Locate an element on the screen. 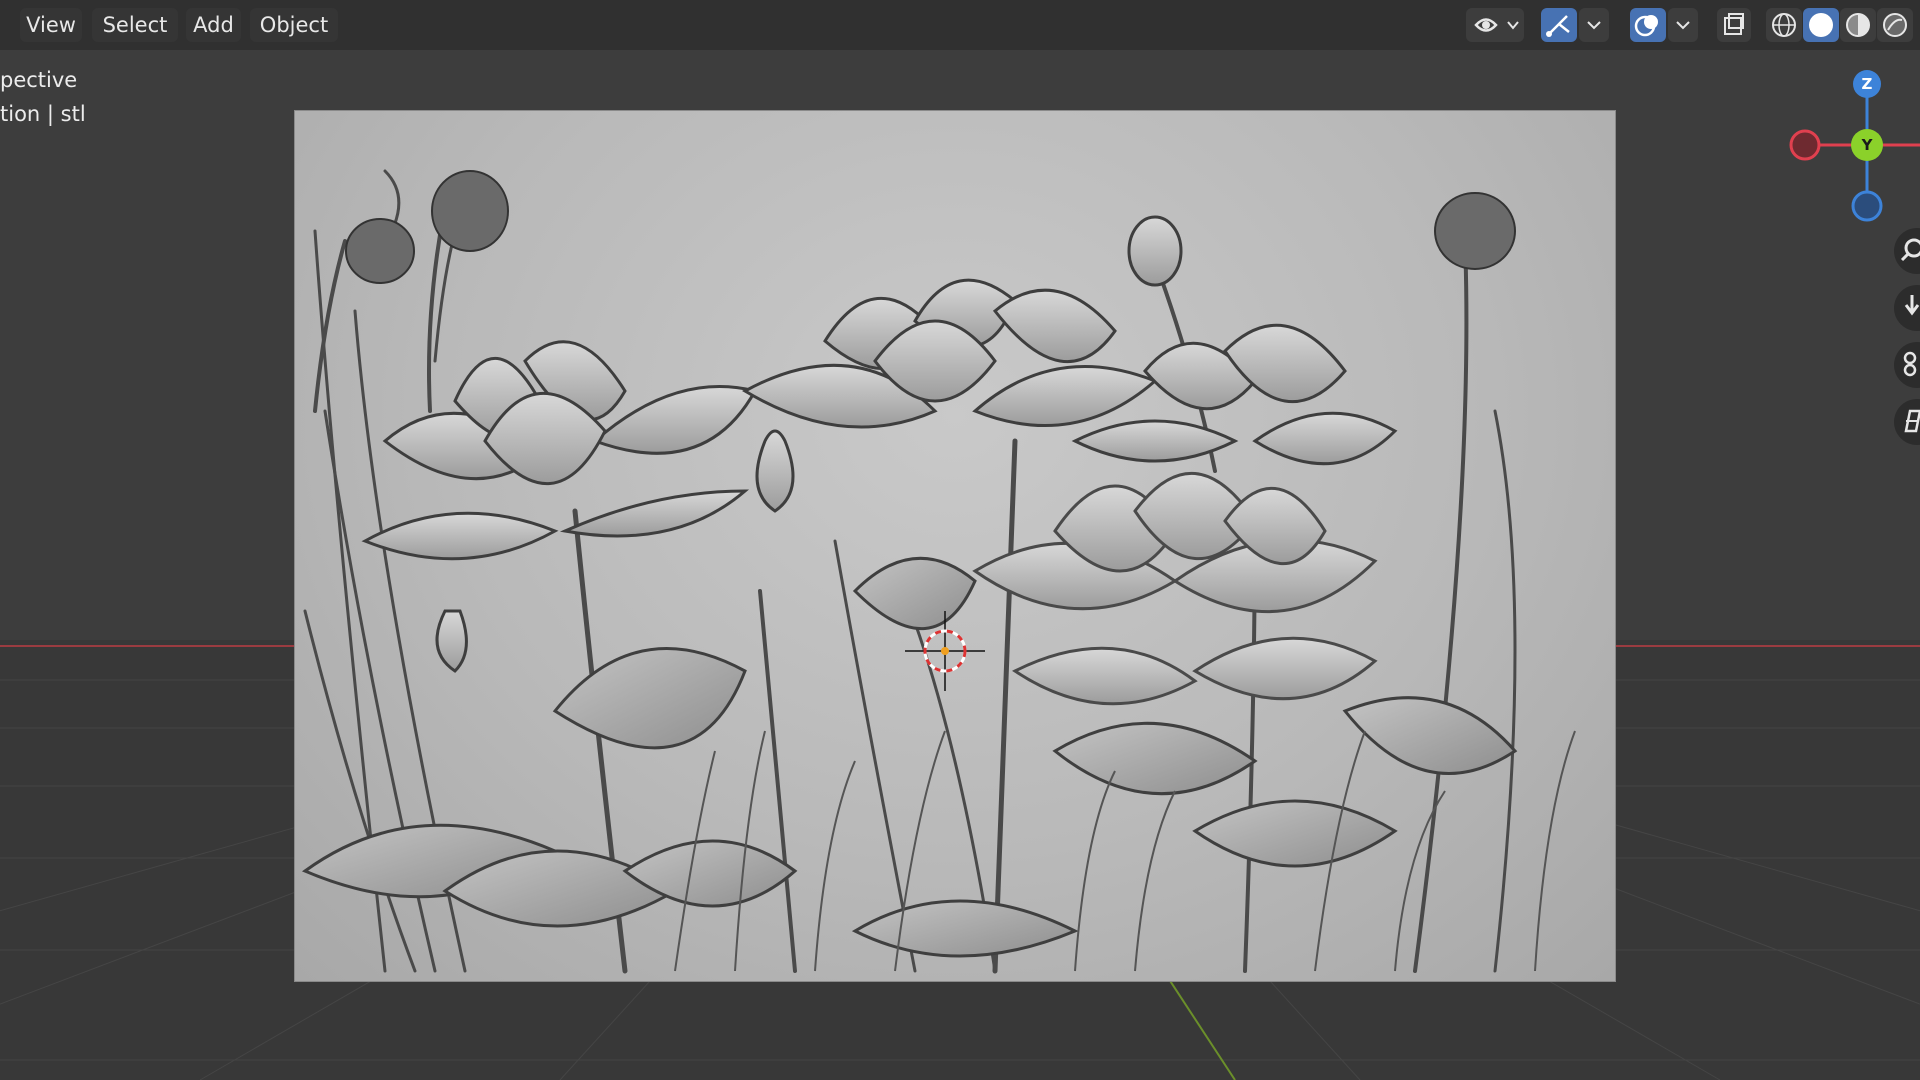 This screenshot has width=1920, height=1080. orthographic-icon is located at coordinates (1912, 421).